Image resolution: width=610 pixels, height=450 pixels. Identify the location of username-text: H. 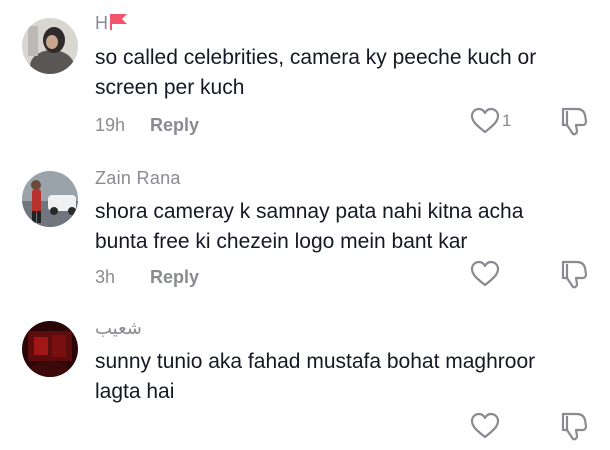
(102, 23).